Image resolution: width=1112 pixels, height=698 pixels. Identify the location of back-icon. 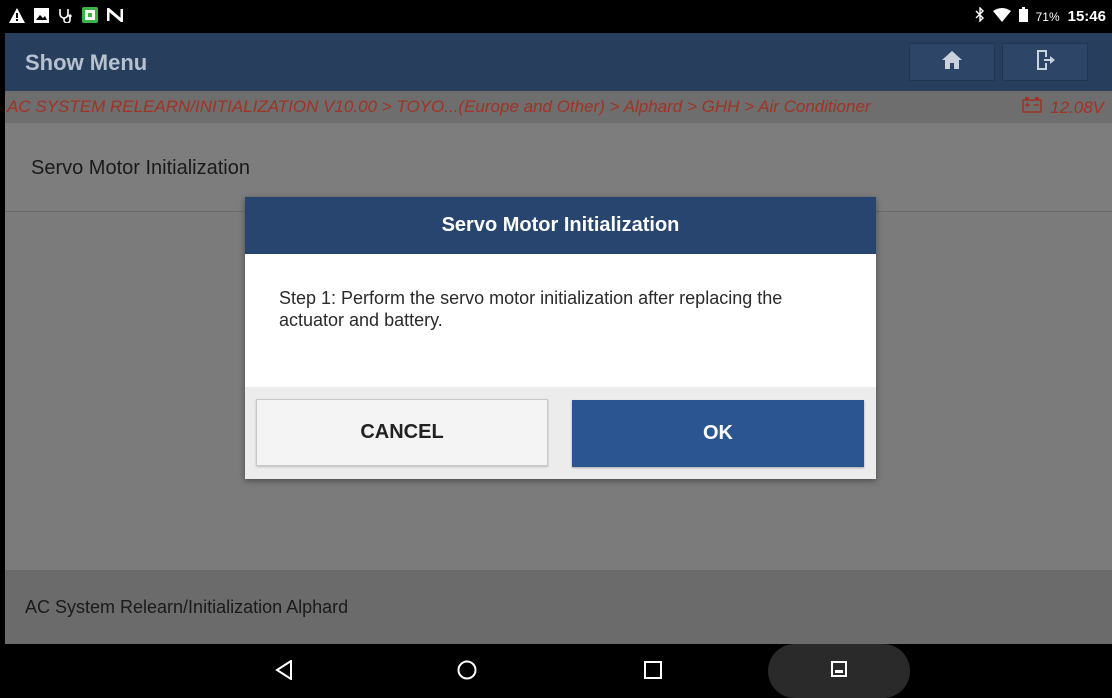
(284, 671).